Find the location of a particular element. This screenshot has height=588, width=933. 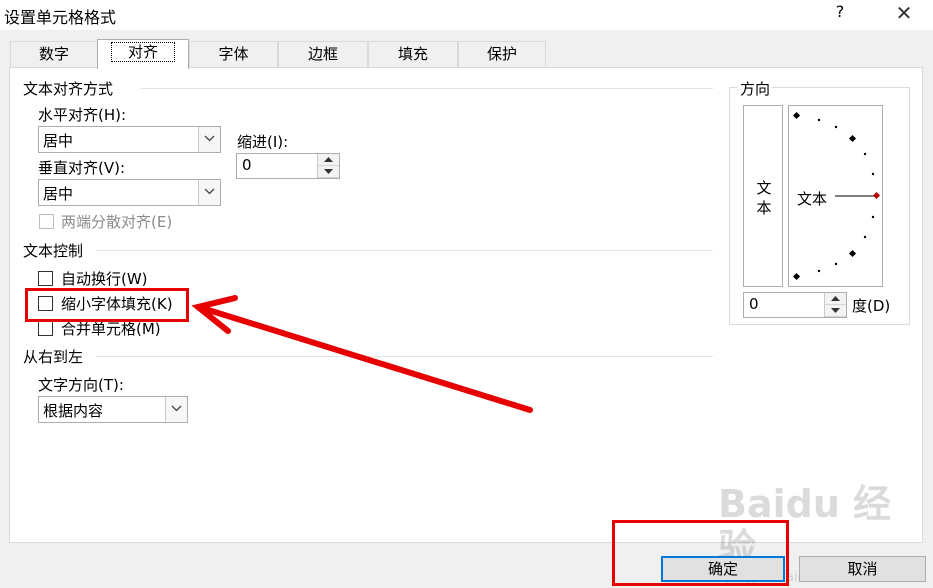

tab-fill: 填充 is located at coordinates (413, 54).